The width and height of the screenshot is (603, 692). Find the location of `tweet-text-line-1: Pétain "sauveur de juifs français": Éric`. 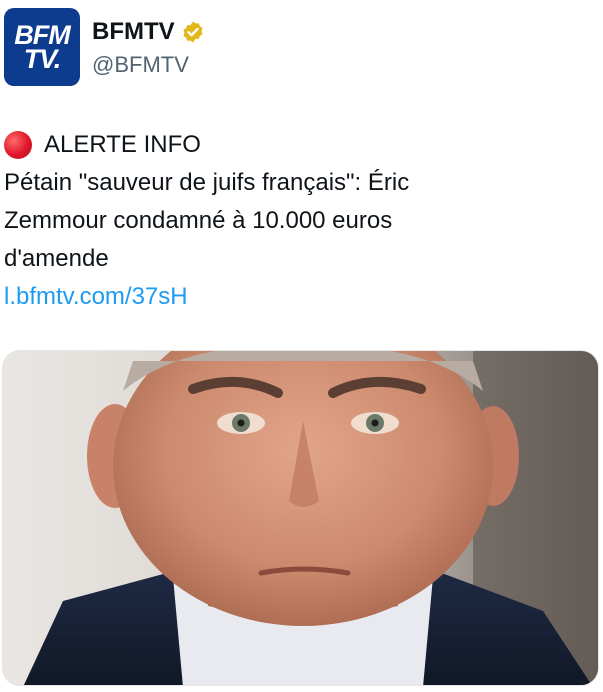

tweet-text-line-1: Pétain "sauveur de juifs français": Éric is located at coordinates (207, 182).